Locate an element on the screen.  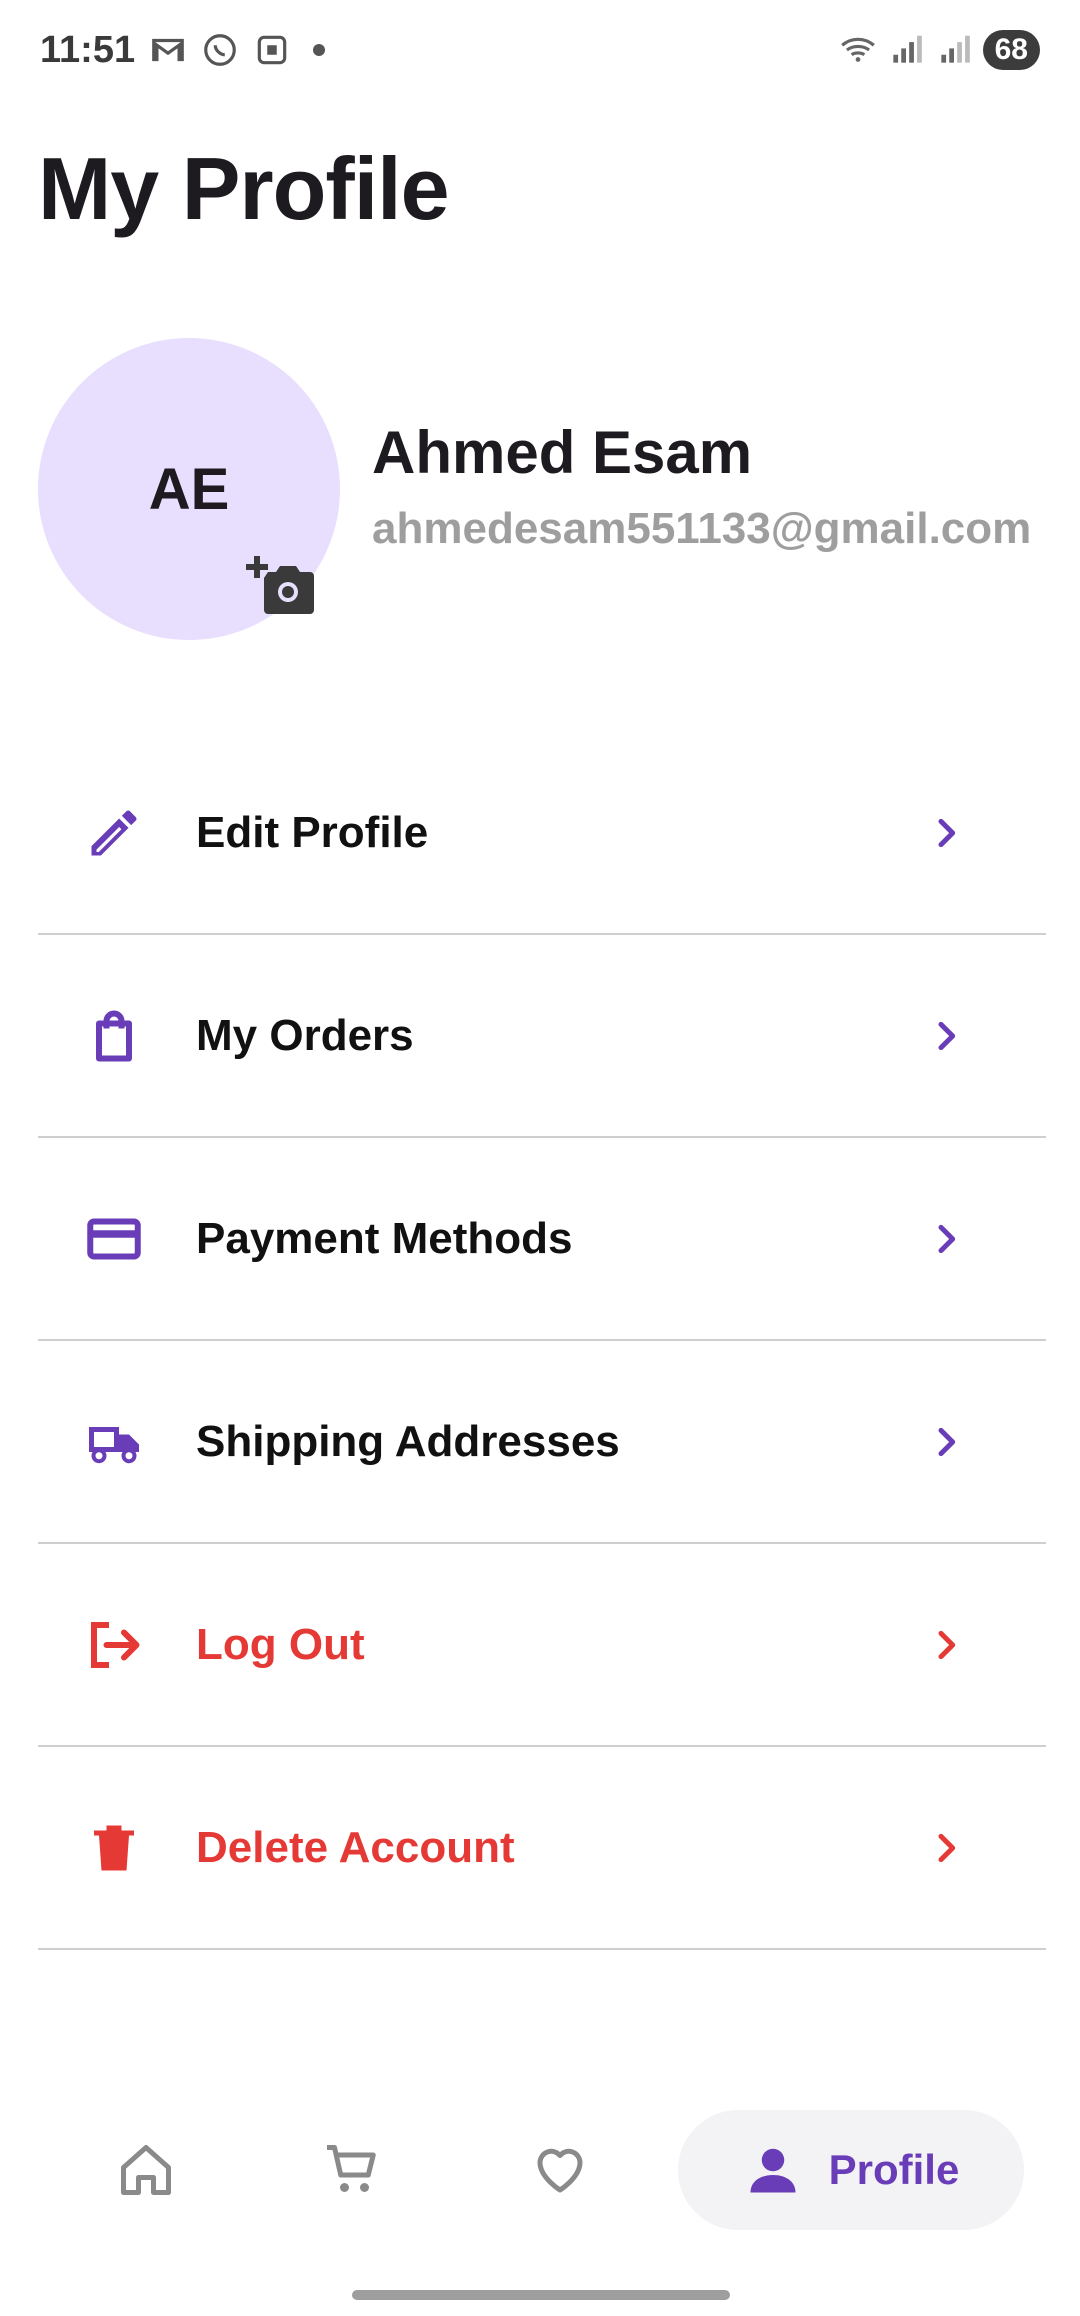
whatsapp-icon is located at coordinates (220, 50).